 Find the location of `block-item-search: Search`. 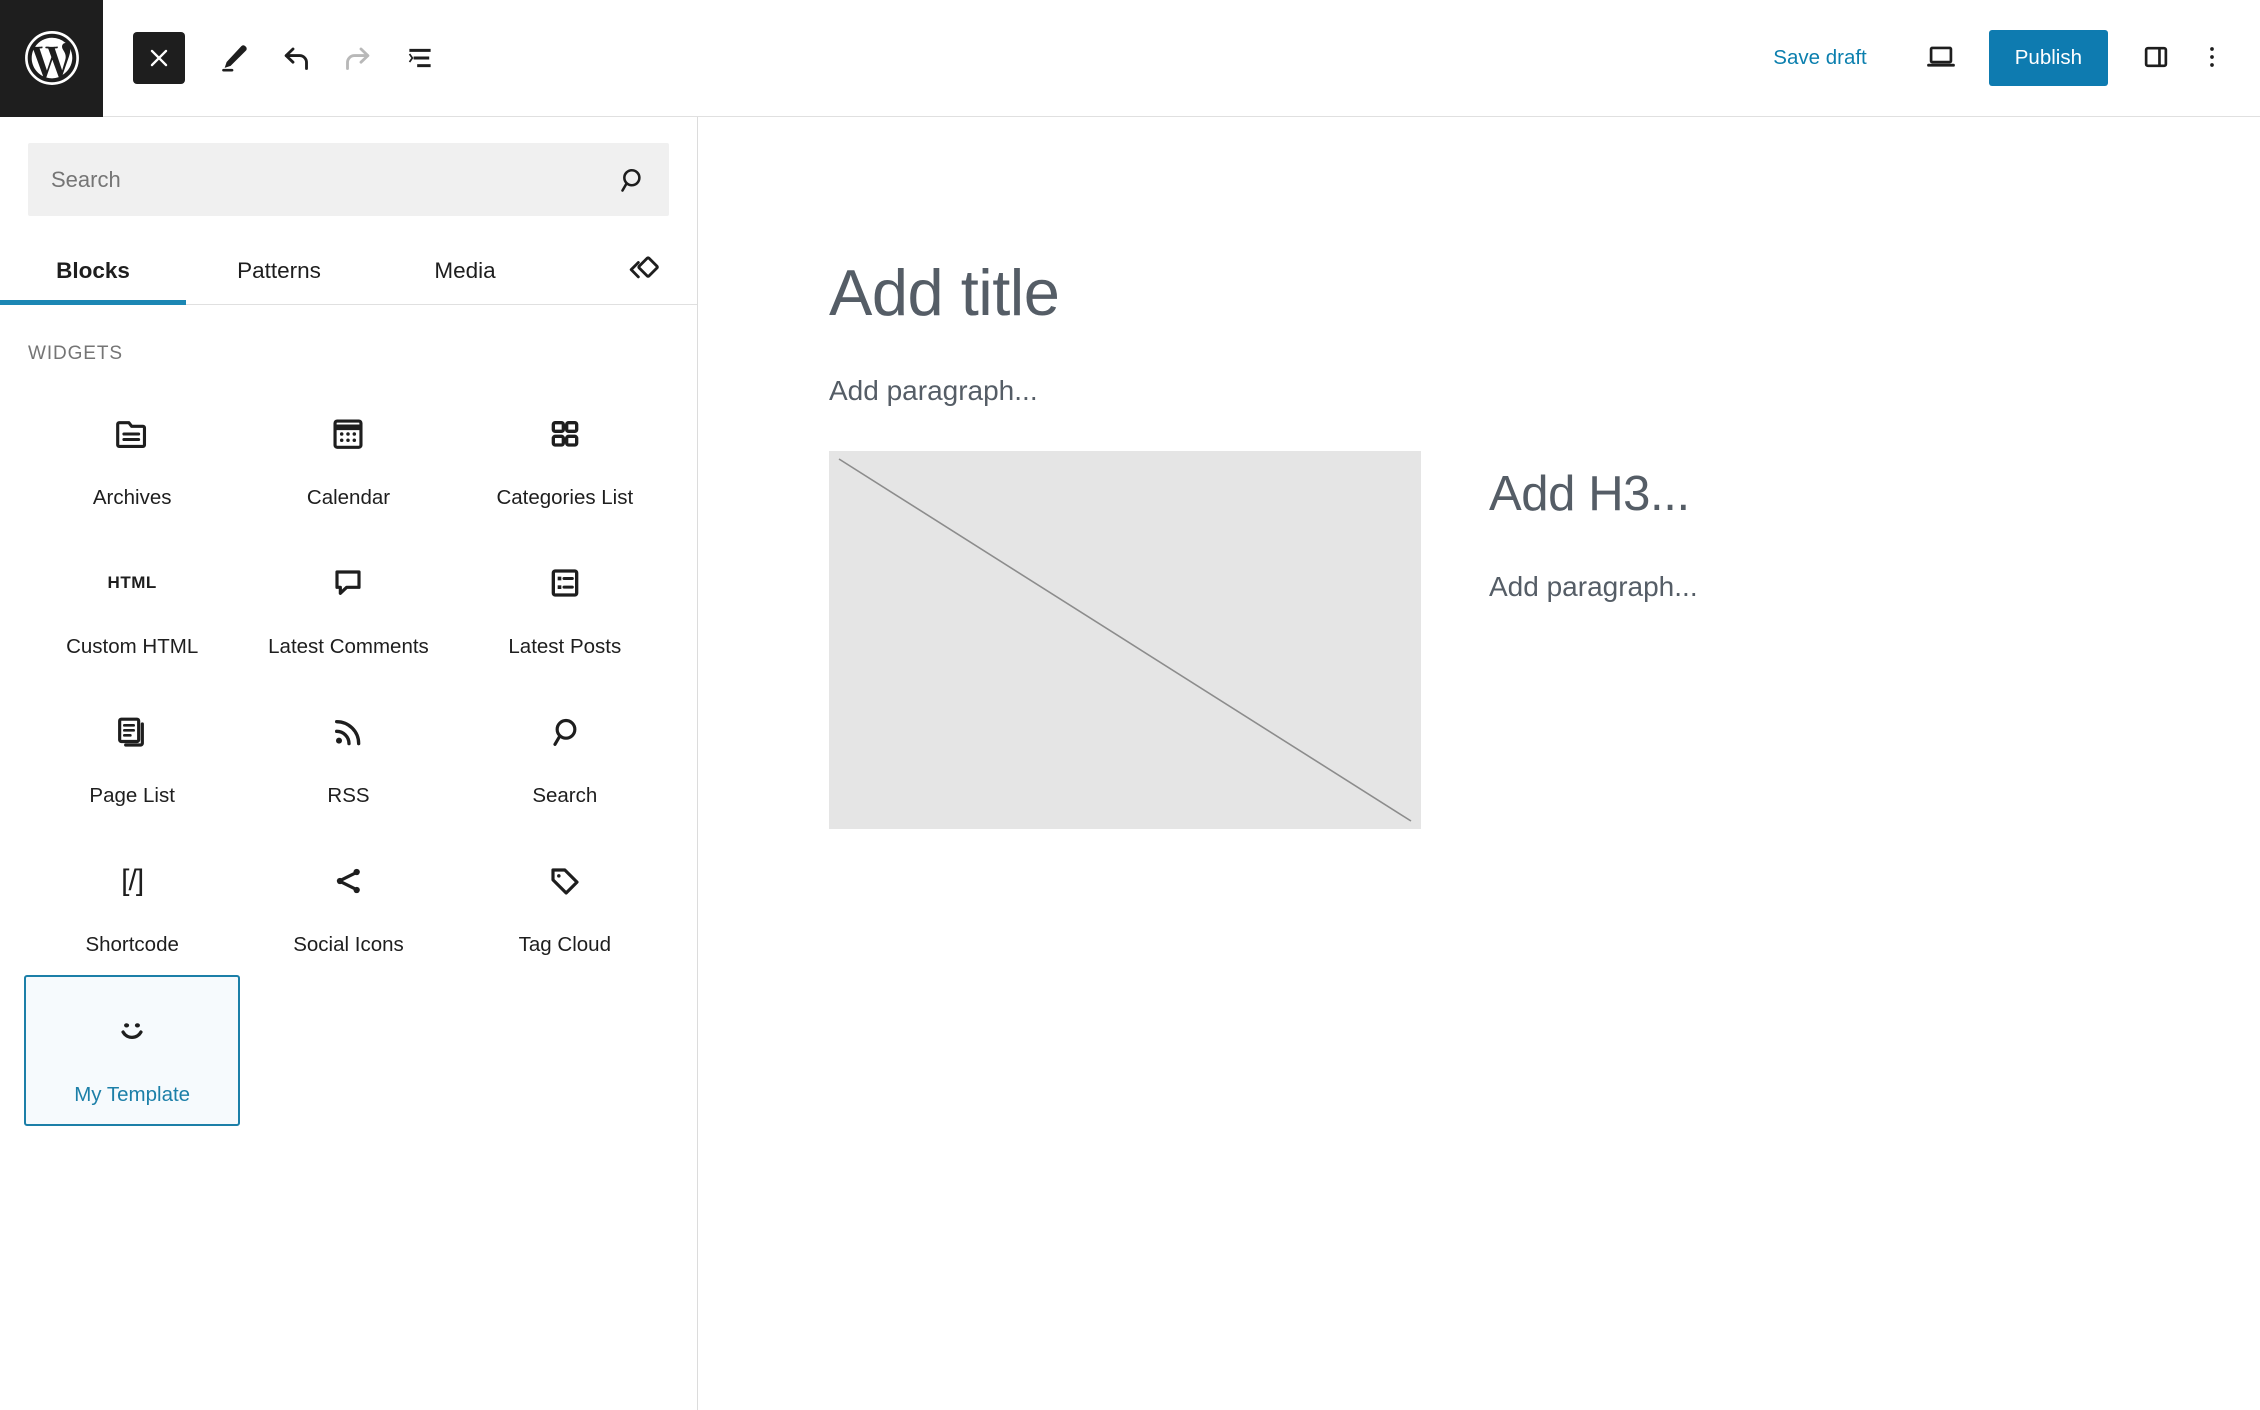

block-item-search: Search is located at coordinates (565, 751).